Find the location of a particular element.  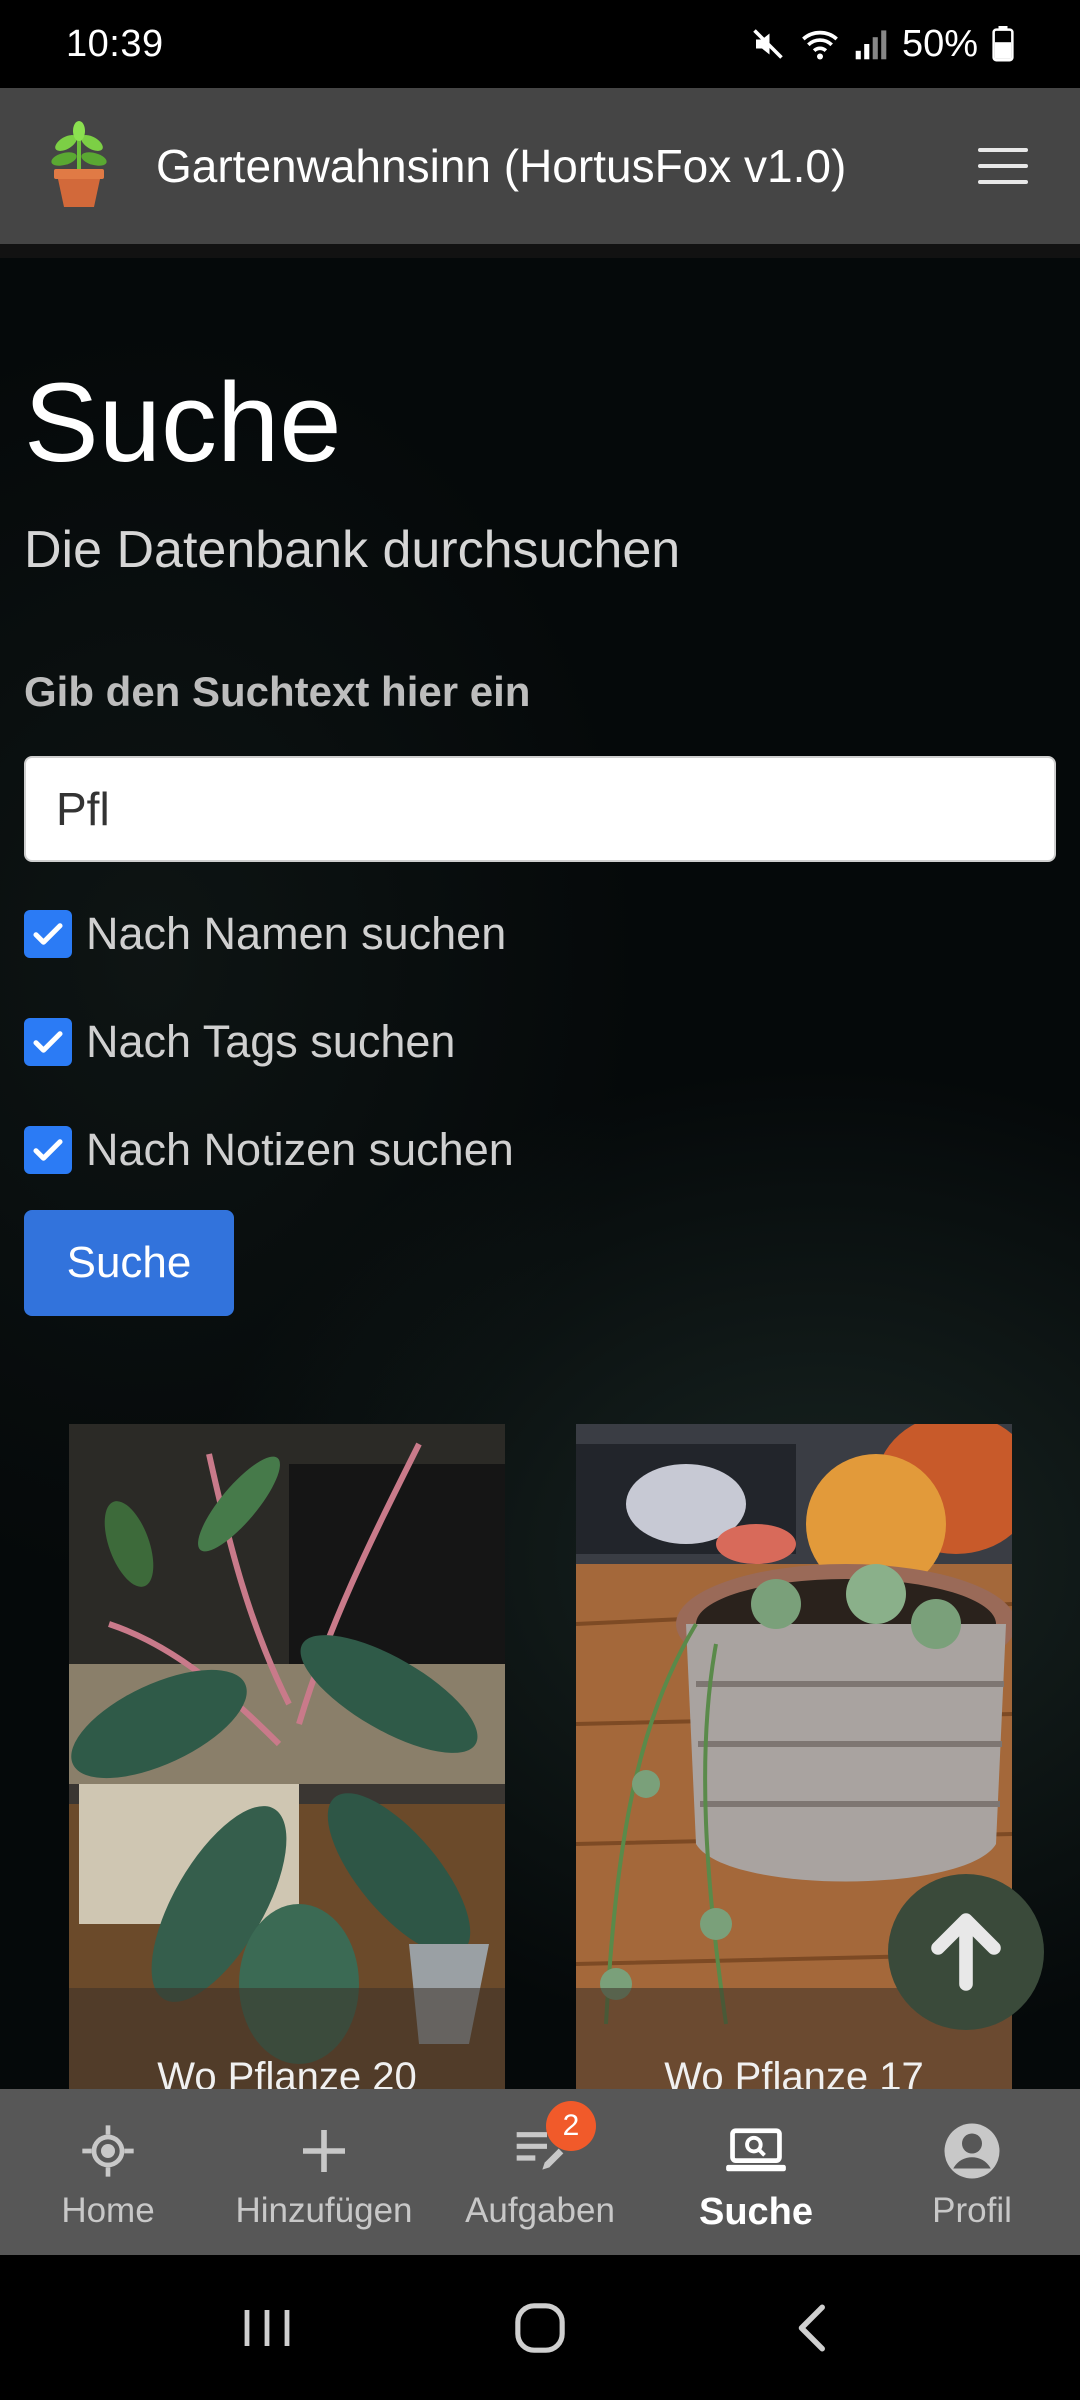

nav-item-home: Home is located at coordinates (108, 2172).